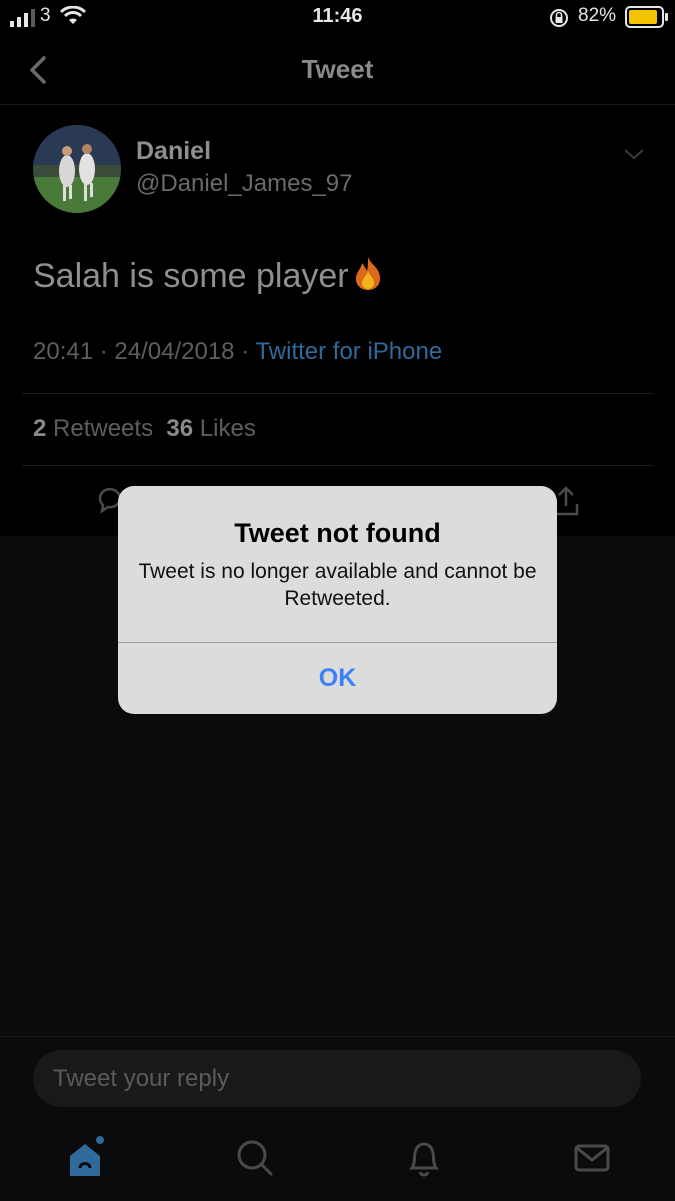 The image size is (675, 1201). I want to click on chevron-down-icon, so click(634, 154).